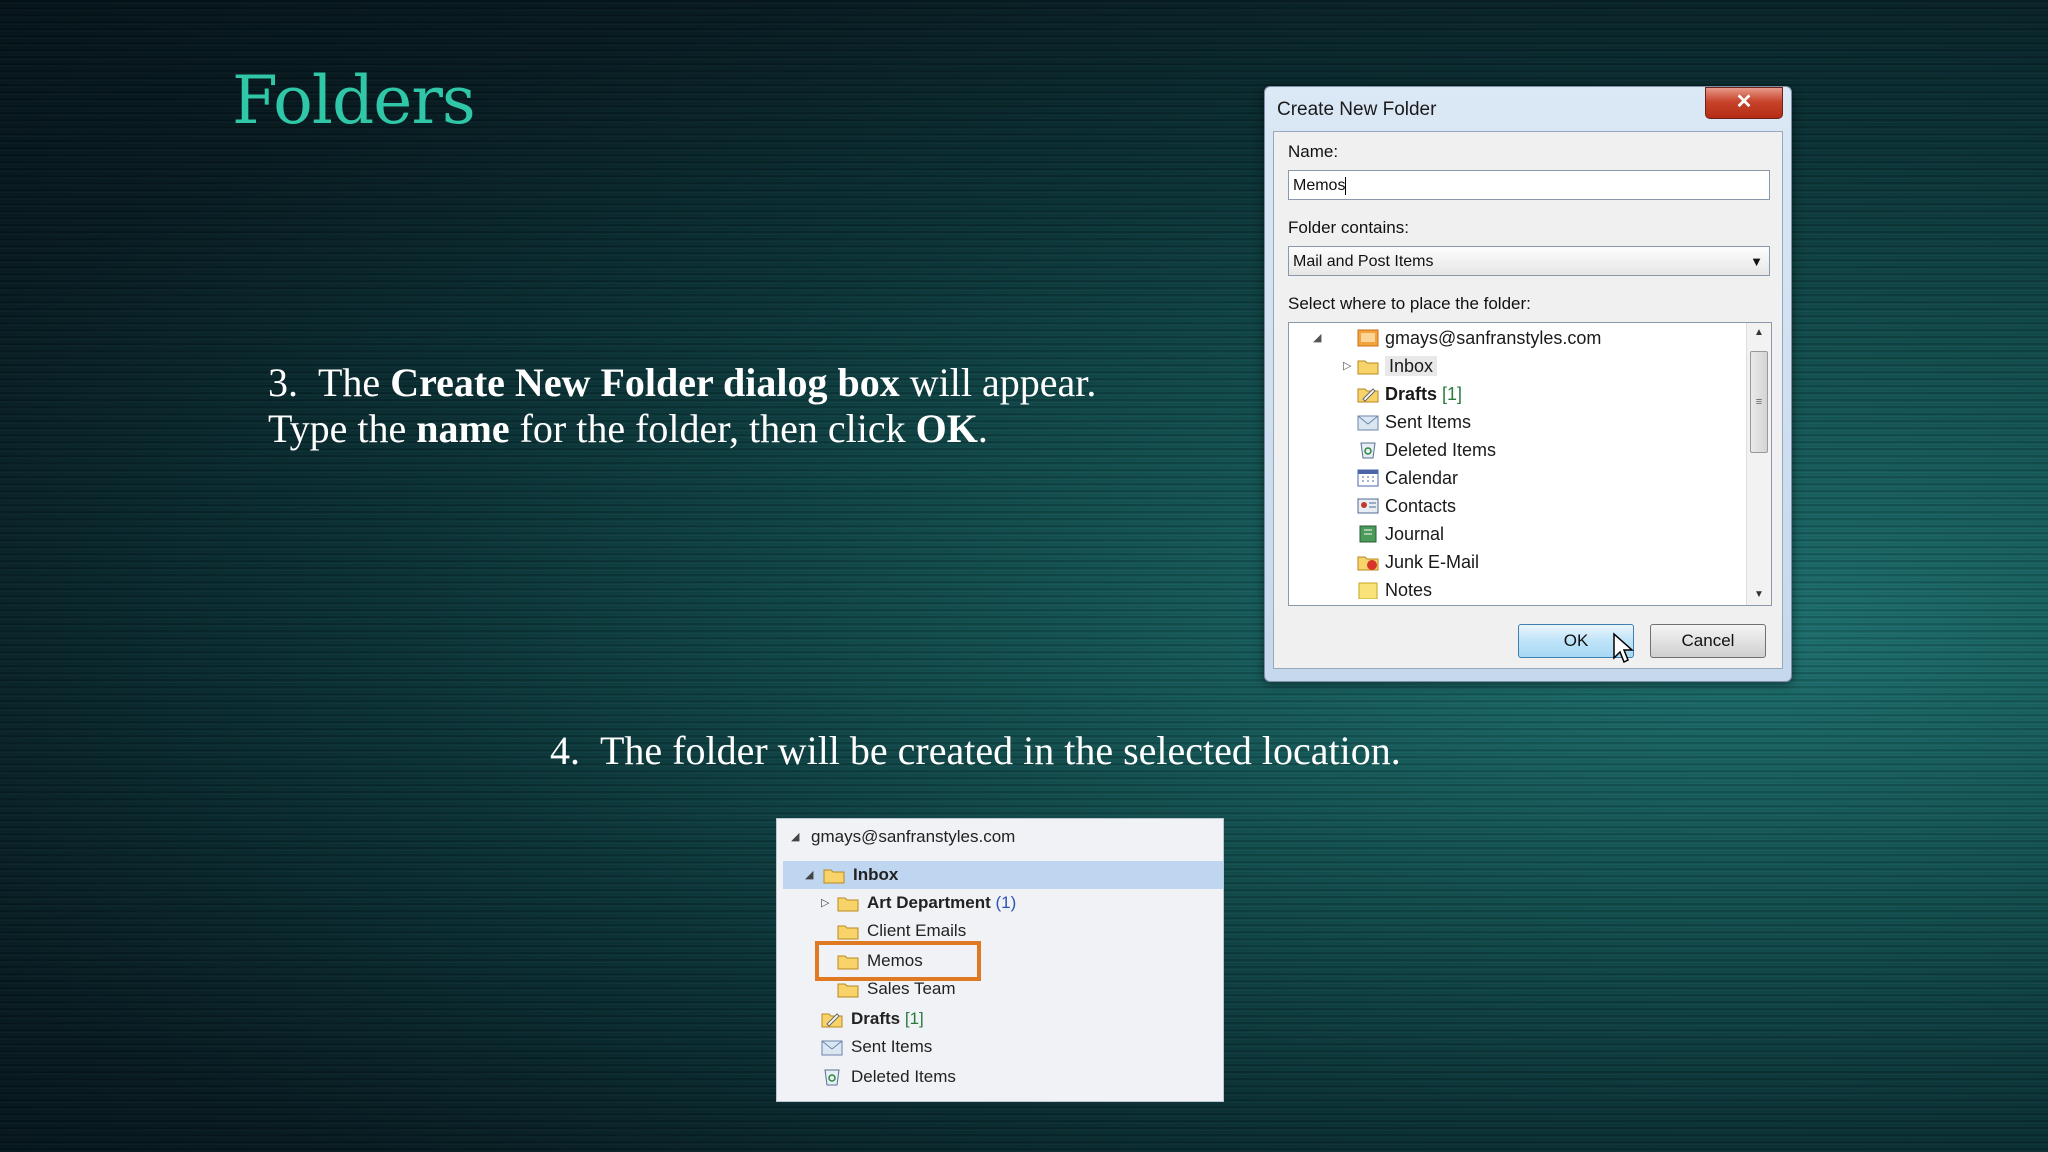 The height and width of the screenshot is (1152, 2048). I want to click on scroll-down-icon: ▼, so click(1759, 595).